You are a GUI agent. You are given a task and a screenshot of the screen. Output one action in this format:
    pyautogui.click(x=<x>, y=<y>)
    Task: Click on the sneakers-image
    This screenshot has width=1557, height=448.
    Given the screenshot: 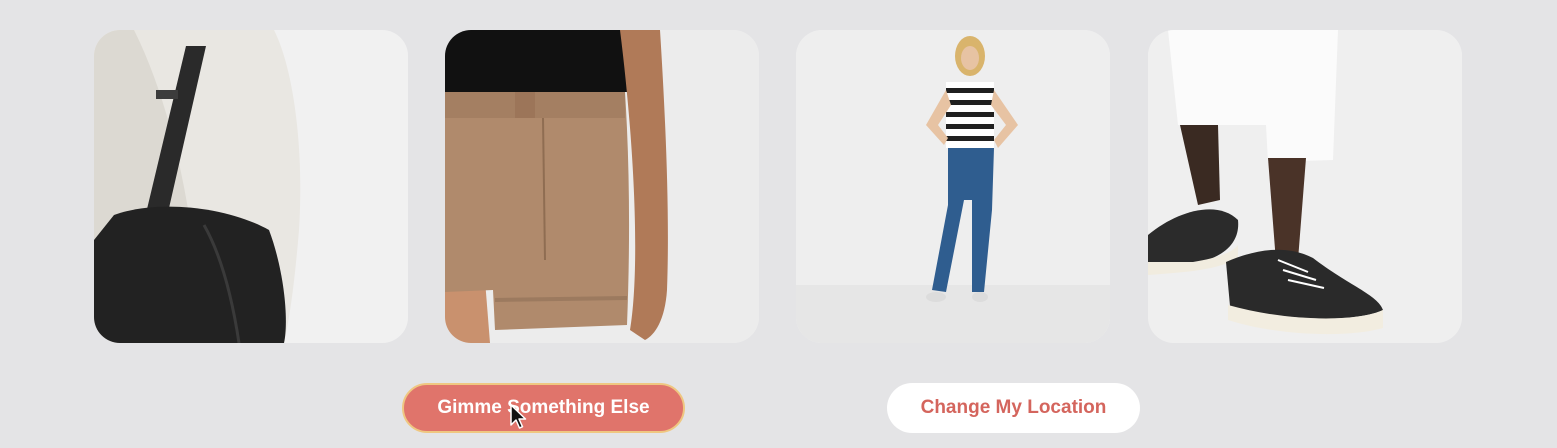 What is the action you would take?
    pyautogui.click(x=1305, y=186)
    